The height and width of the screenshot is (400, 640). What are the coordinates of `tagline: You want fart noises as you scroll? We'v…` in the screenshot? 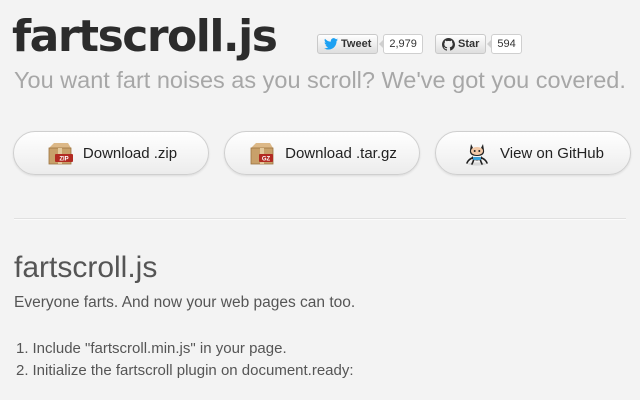 It's located at (320, 80).